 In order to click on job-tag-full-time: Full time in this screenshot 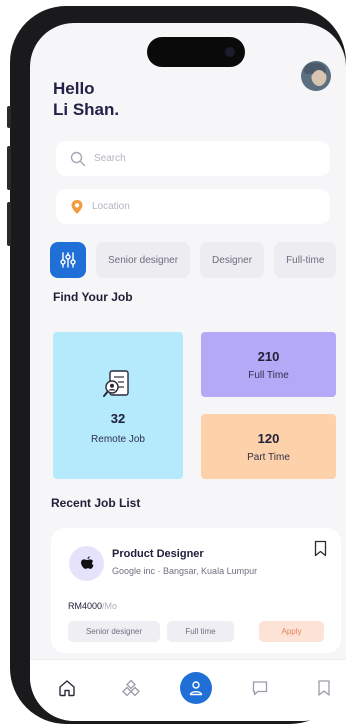, I will do `click(200, 631)`.